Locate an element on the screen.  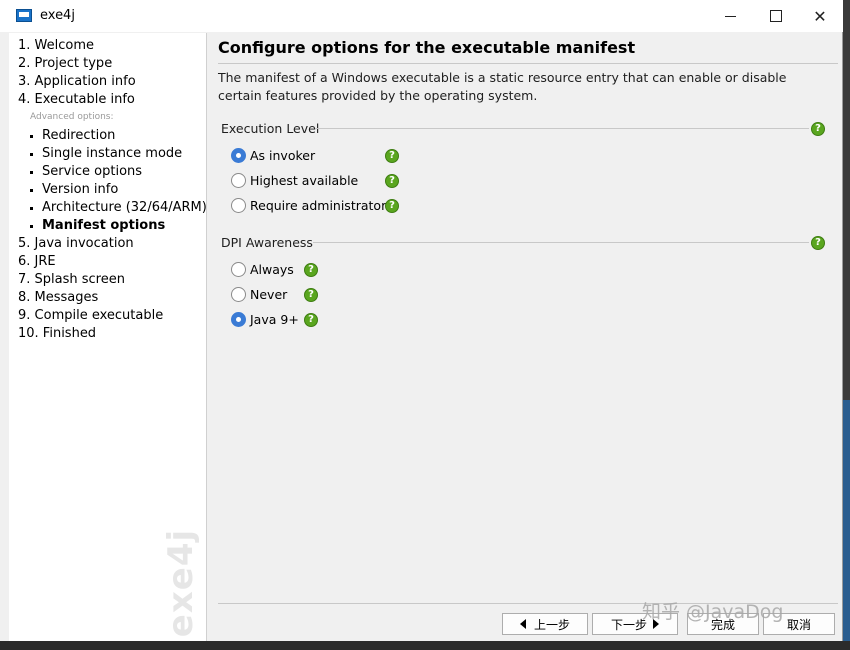
substep-architecture: Architecture (32/64/ARM) is located at coordinates (118, 207).